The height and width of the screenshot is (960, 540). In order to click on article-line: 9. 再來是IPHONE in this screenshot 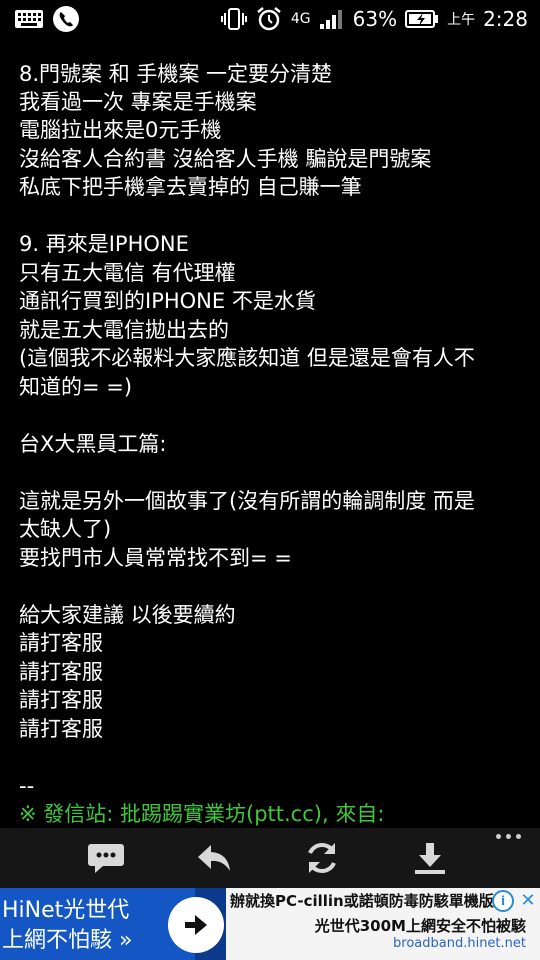, I will do `click(104, 244)`.